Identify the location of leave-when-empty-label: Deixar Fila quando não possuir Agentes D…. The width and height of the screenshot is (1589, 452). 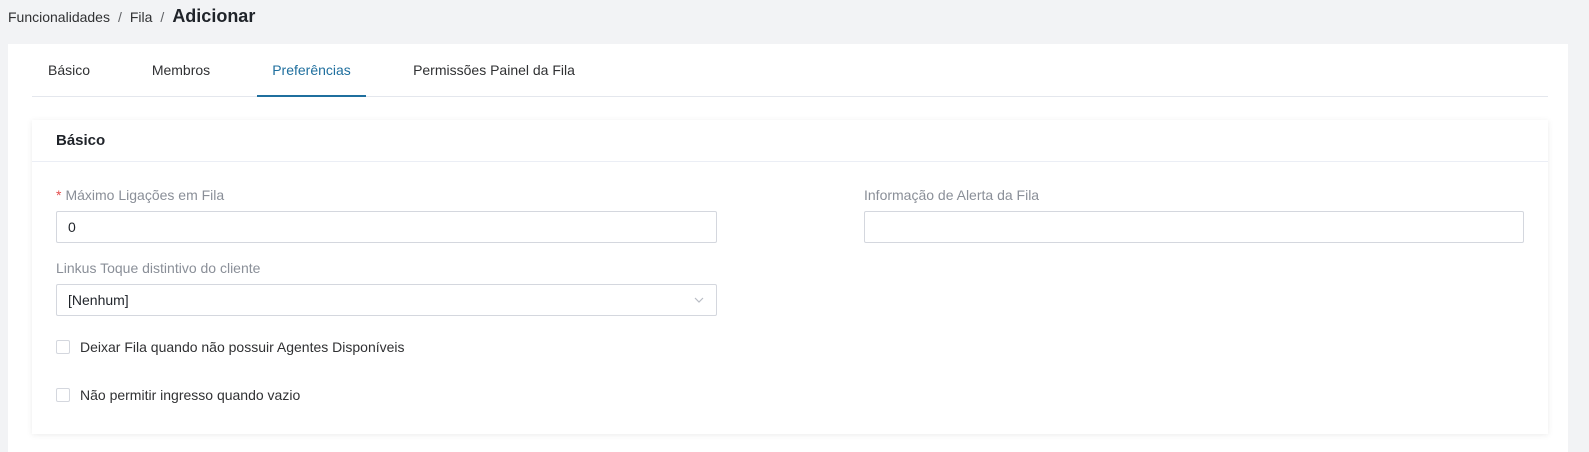
(242, 347).